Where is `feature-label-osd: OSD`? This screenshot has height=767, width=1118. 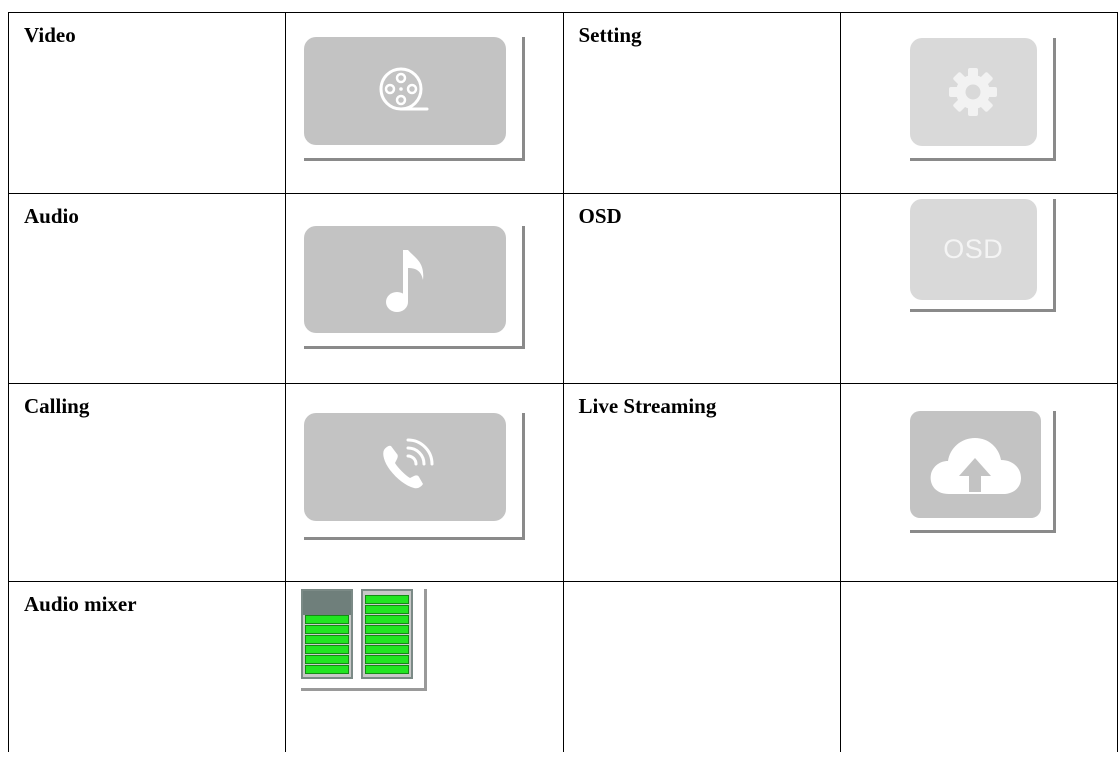 feature-label-osd: OSD is located at coordinates (600, 216).